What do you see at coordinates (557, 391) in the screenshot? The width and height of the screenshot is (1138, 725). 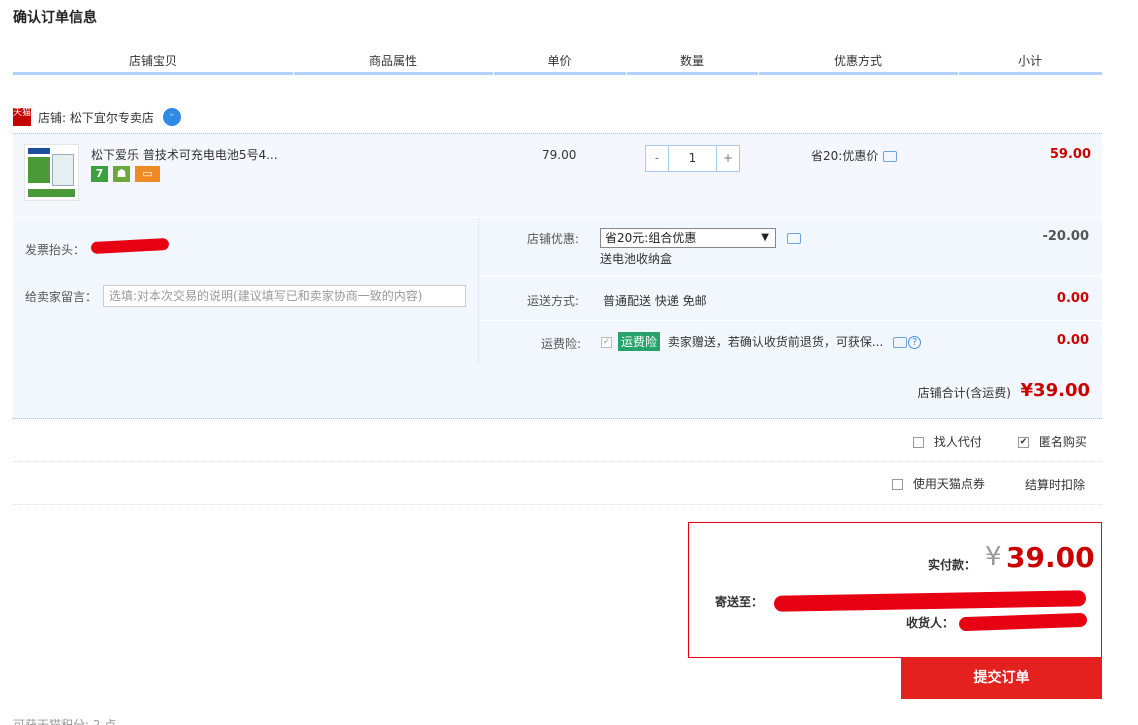 I see `shop-total-row: 店铺合计(含运费) ¥39.00` at bounding box center [557, 391].